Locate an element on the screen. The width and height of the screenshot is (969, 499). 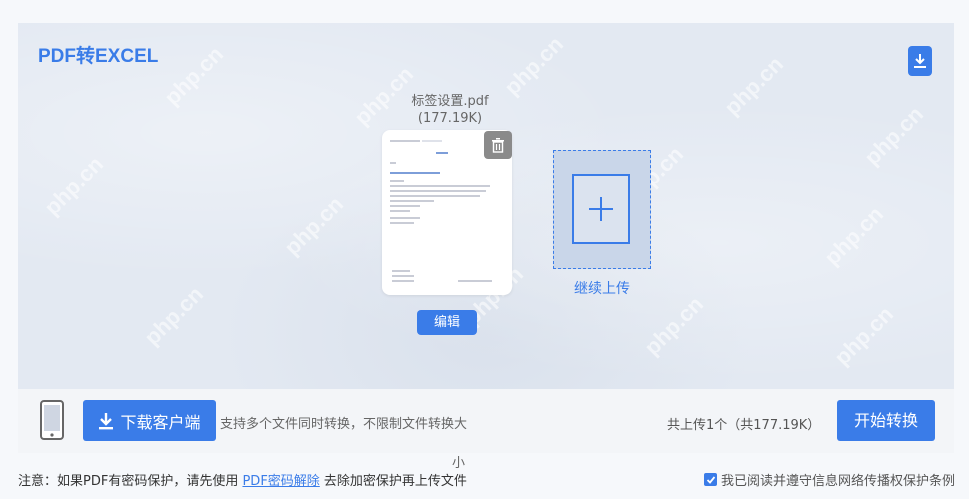
trash-icon is located at coordinates (498, 145).